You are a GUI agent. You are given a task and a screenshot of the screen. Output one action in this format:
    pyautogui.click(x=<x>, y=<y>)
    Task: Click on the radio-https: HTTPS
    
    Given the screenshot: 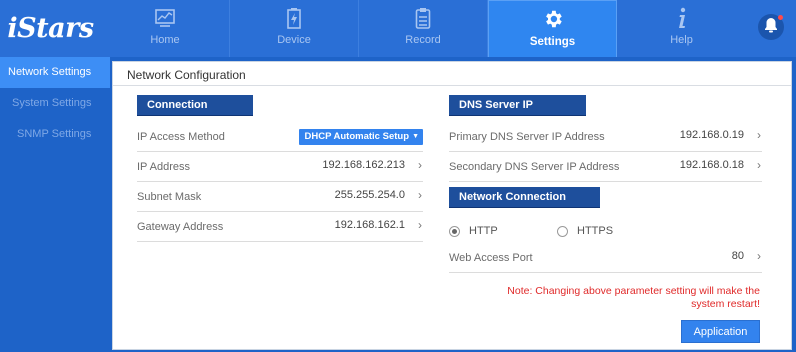 What is the action you would take?
    pyautogui.click(x=585, y=231)
    